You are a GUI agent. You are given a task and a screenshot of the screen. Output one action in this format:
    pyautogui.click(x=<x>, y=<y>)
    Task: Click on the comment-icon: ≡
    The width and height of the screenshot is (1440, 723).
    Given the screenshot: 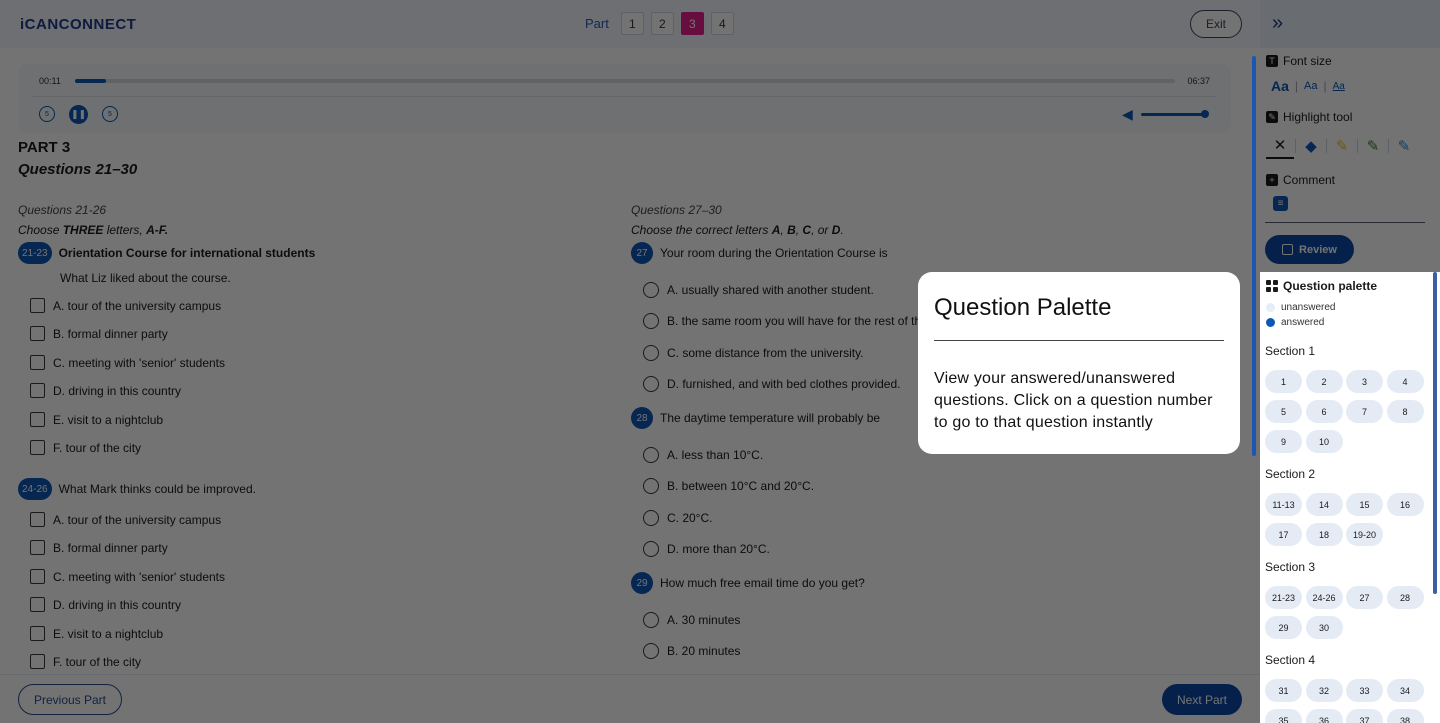 What is the action you would take?
    pyautogui.click(x=1280, y=203)
    